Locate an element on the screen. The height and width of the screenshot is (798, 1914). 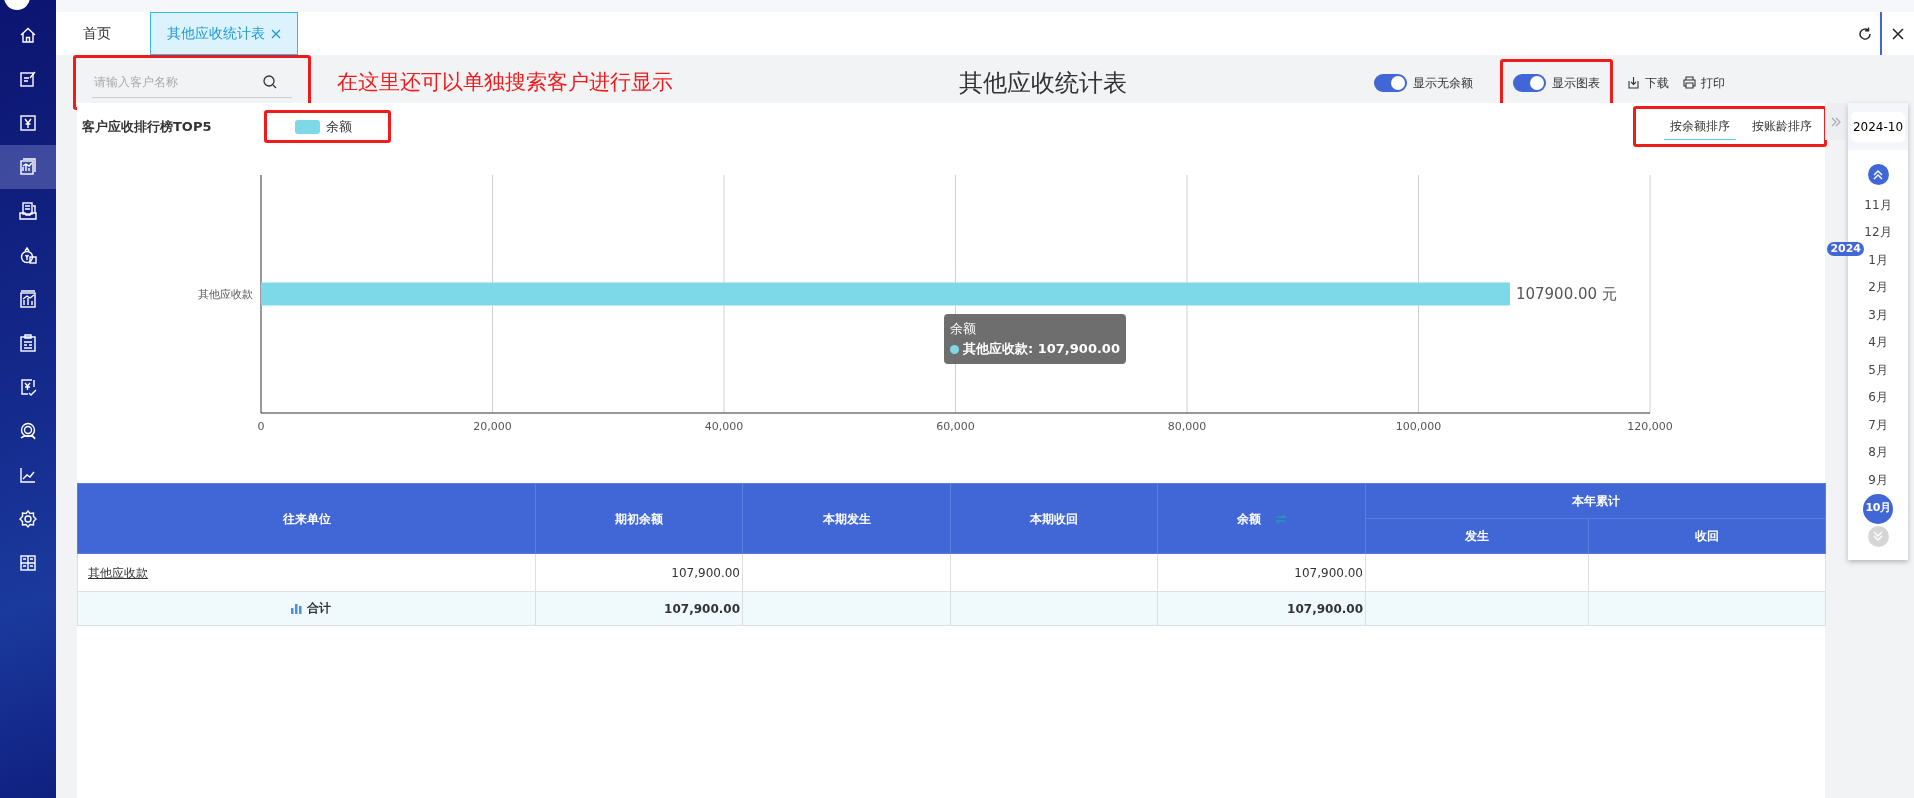
scroll-up-button is located at coordinates (1878, 174).